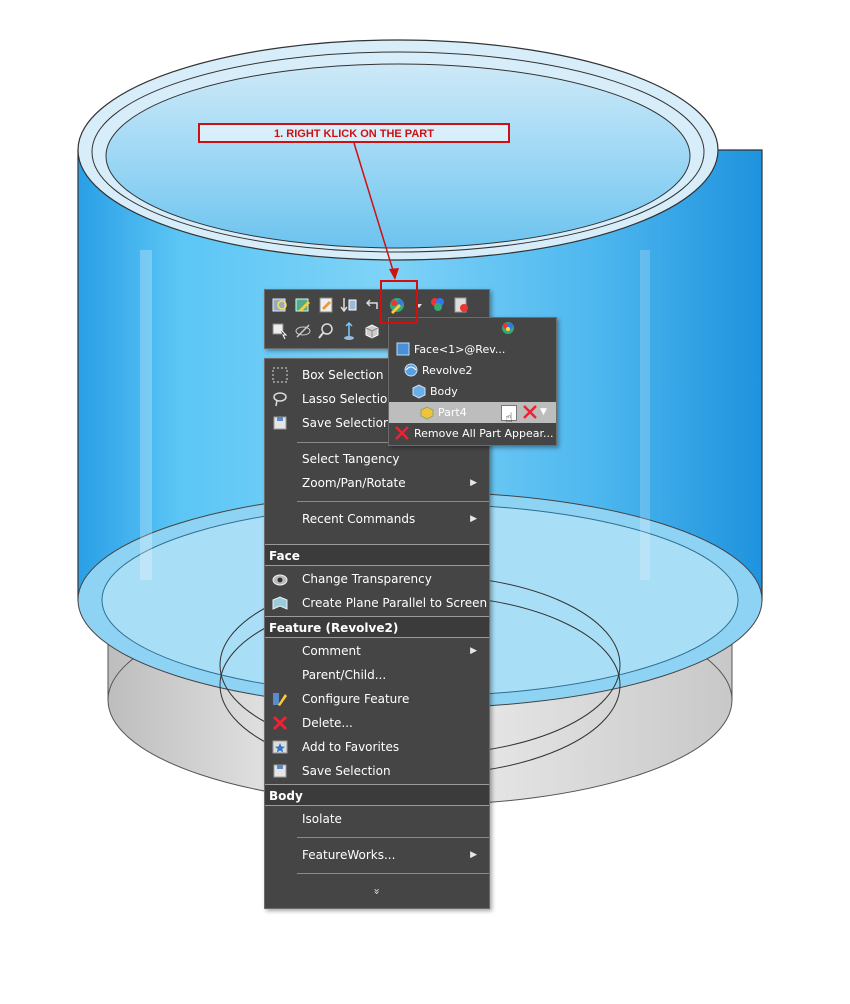 This screenshot has width=850, height=1004. I want to click on lasso-icon, so click(280, 399).